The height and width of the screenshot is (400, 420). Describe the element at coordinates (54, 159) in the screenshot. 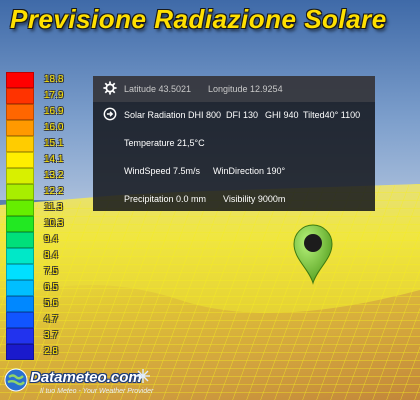

I see `legend-label: 14.1` at that location.